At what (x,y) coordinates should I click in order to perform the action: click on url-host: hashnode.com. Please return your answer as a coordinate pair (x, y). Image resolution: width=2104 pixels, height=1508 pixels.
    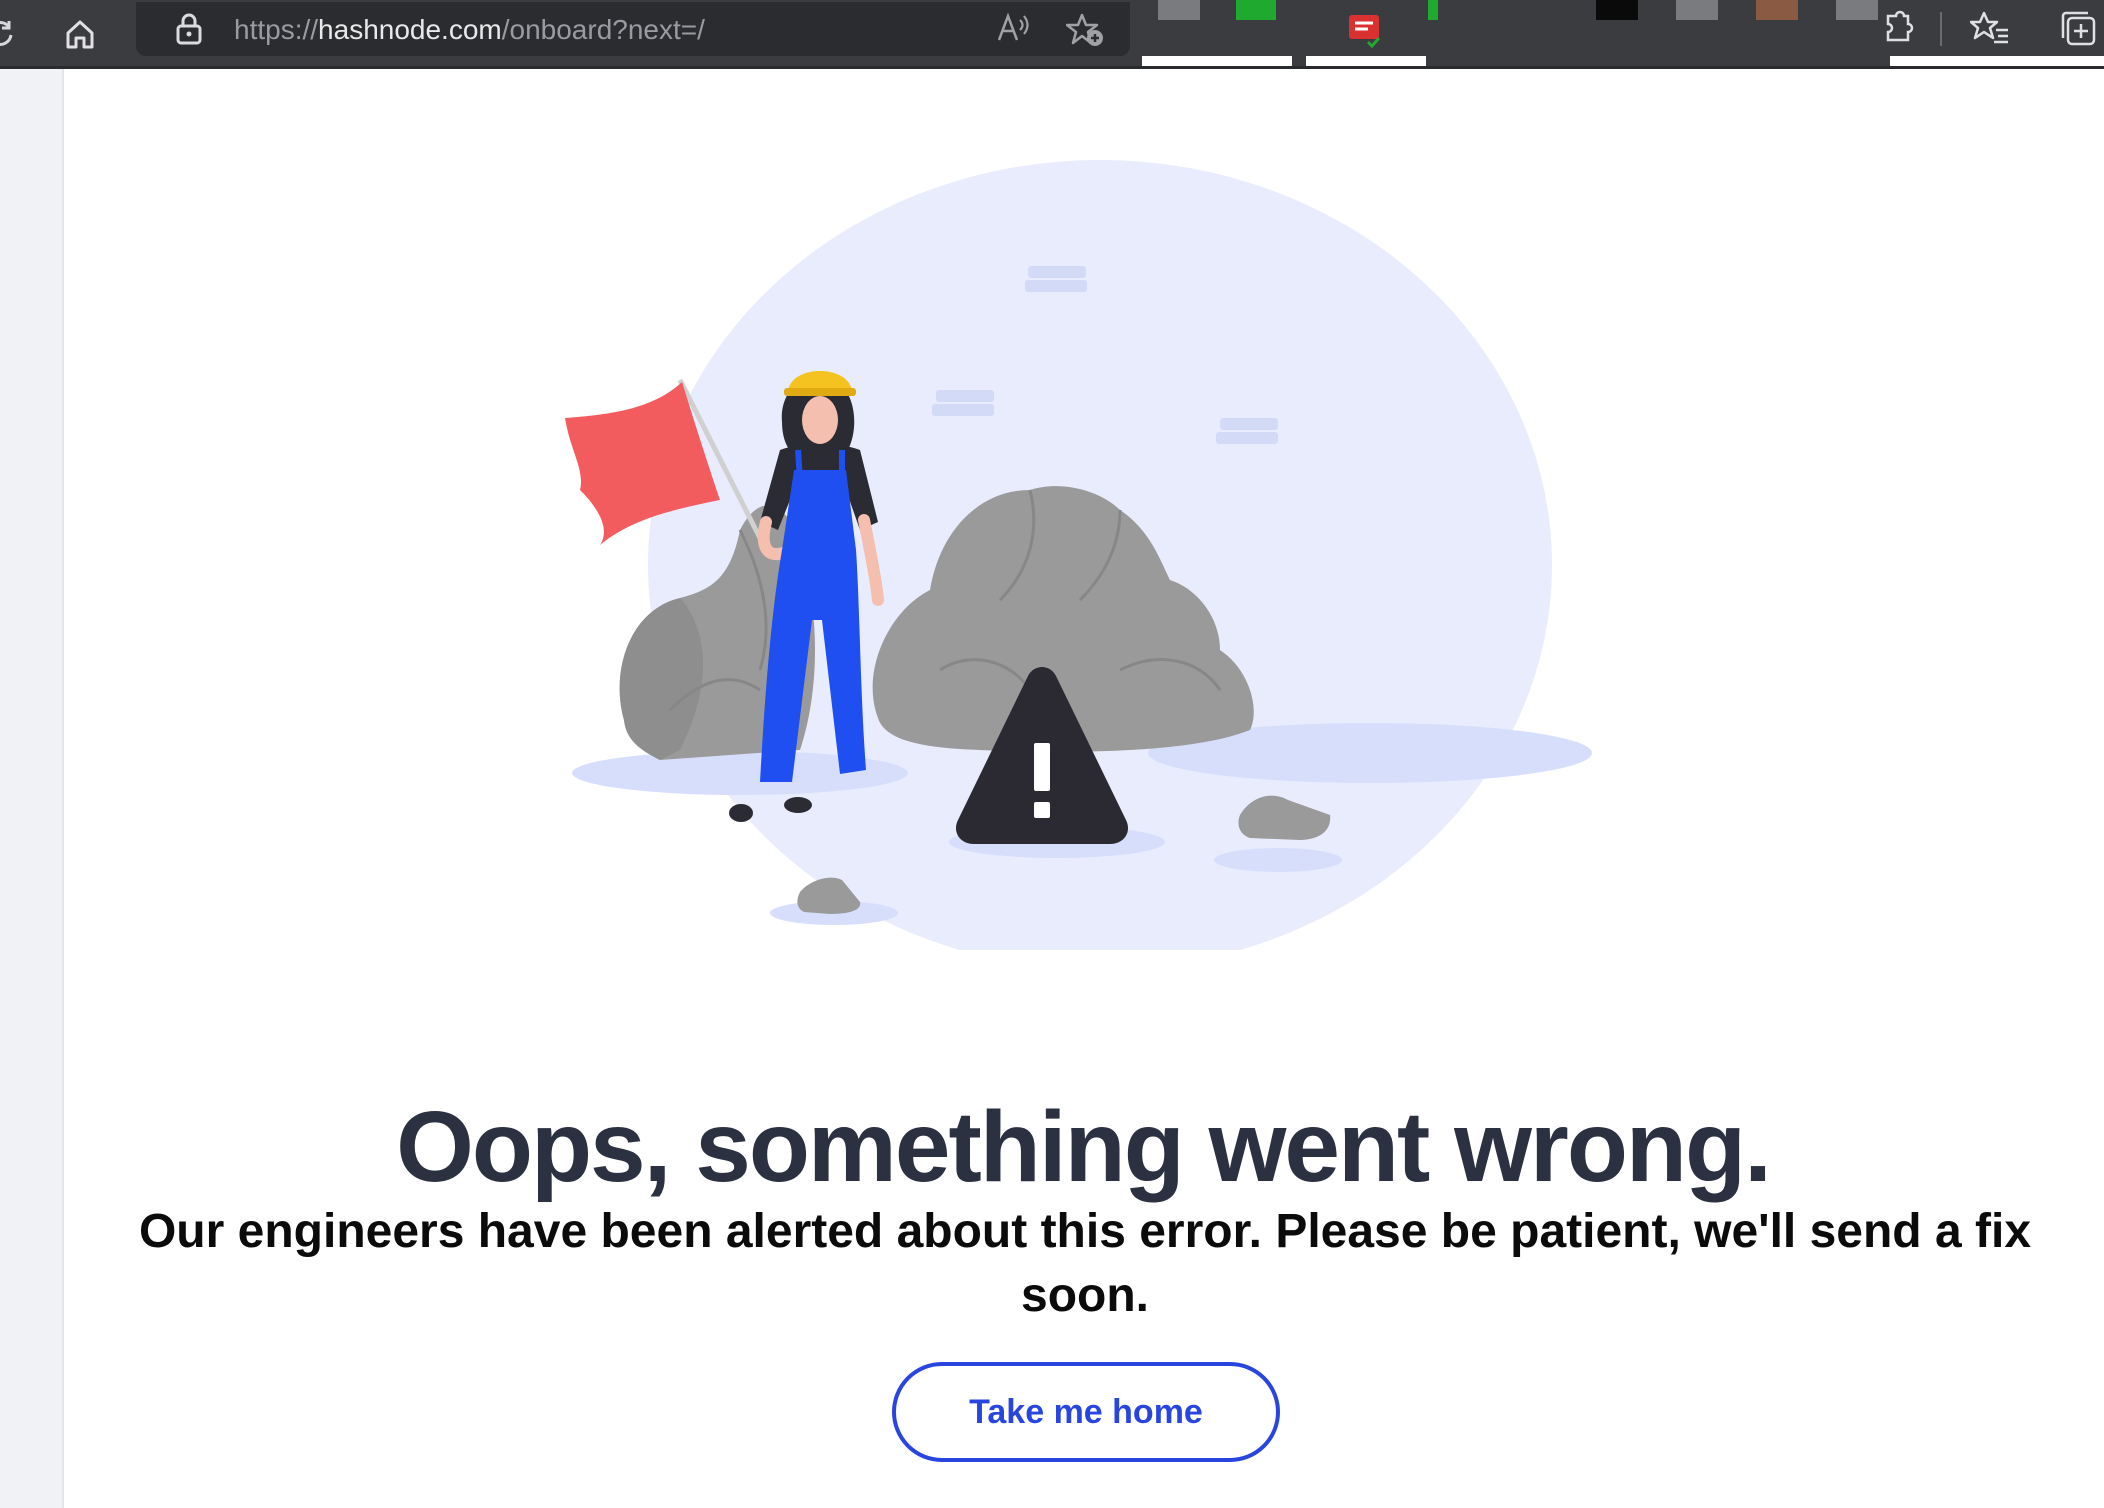
    Looking at the image, I should click on (410, 29).